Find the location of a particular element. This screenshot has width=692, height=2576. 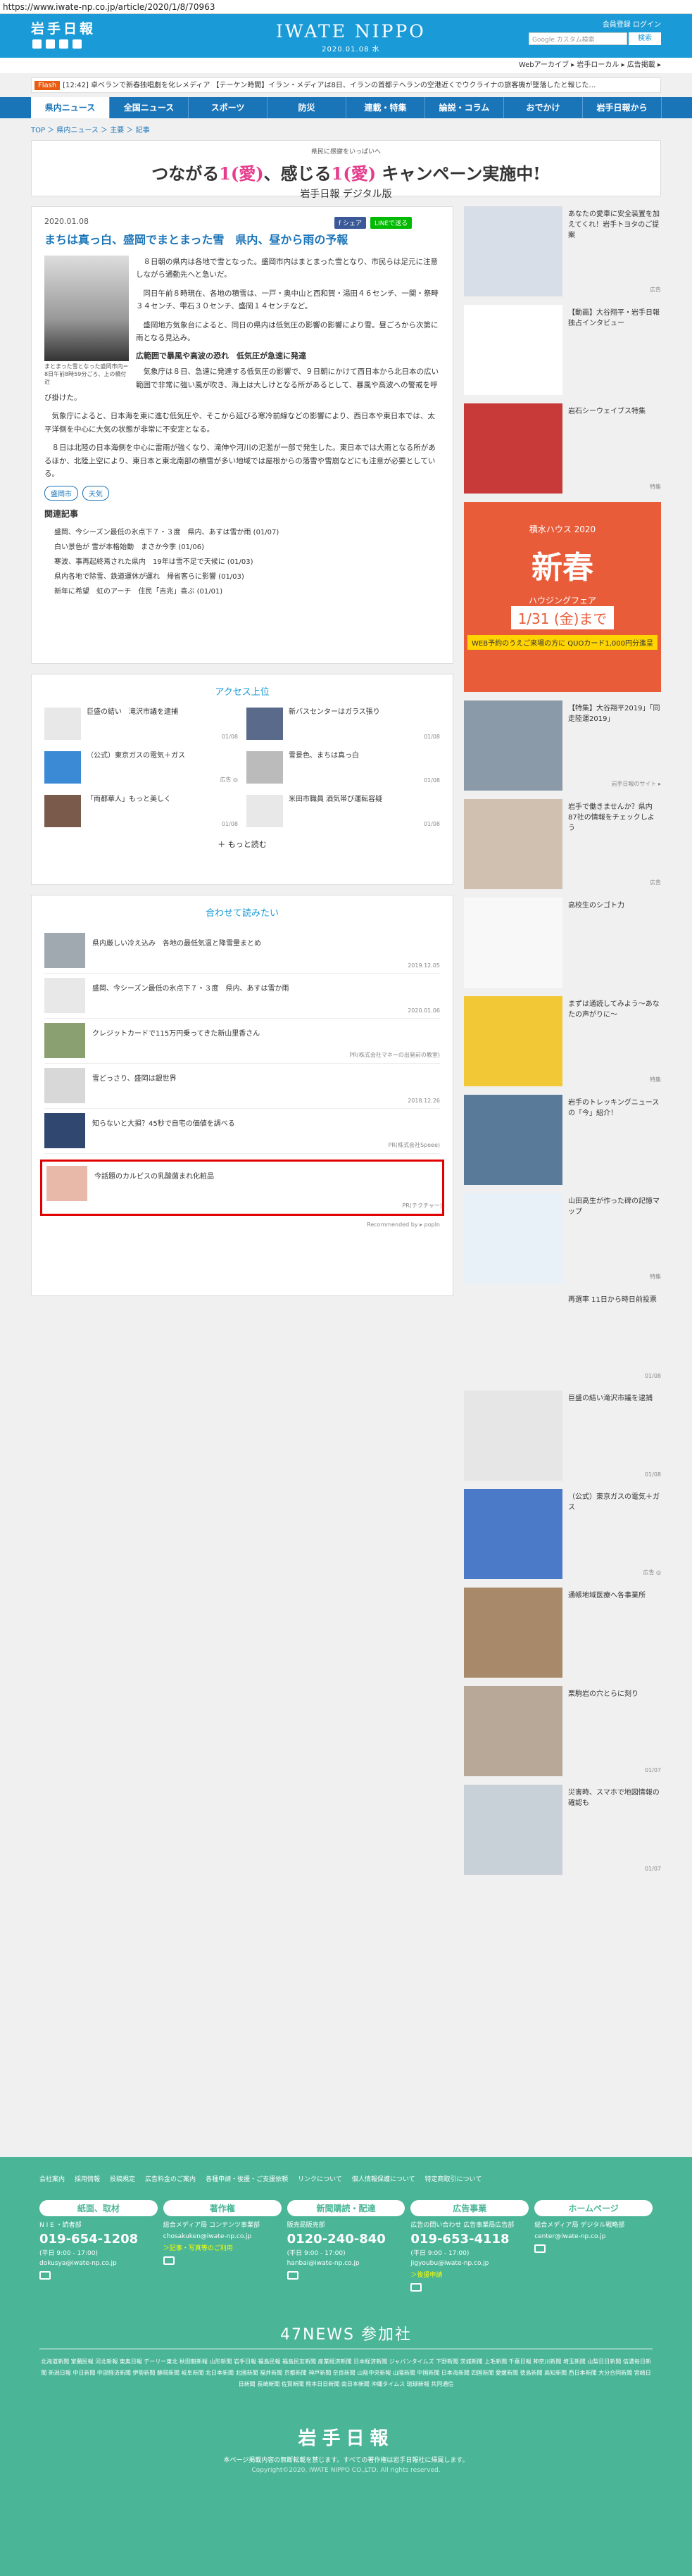

sidebar-item: 山田高生が作った碑の記憶マップ 特集 is located at coordinates (562, 1238).